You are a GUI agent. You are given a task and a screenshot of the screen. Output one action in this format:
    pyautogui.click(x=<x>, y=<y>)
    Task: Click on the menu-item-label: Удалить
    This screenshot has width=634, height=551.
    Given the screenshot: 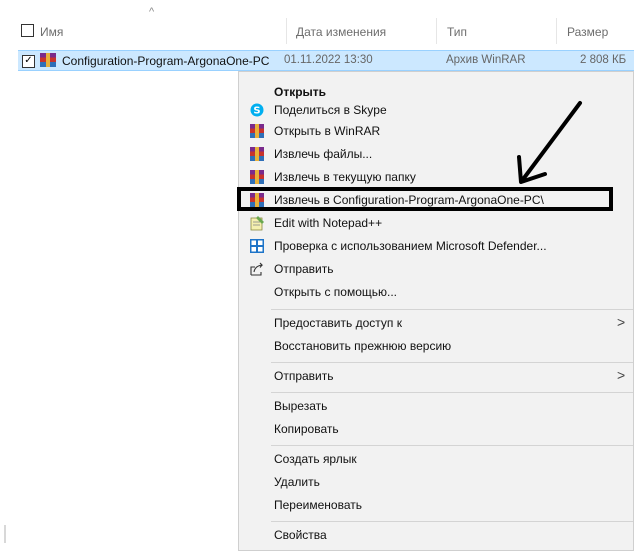 What is the action you would take?
    pyautogui.click(x=297, y=482)
    